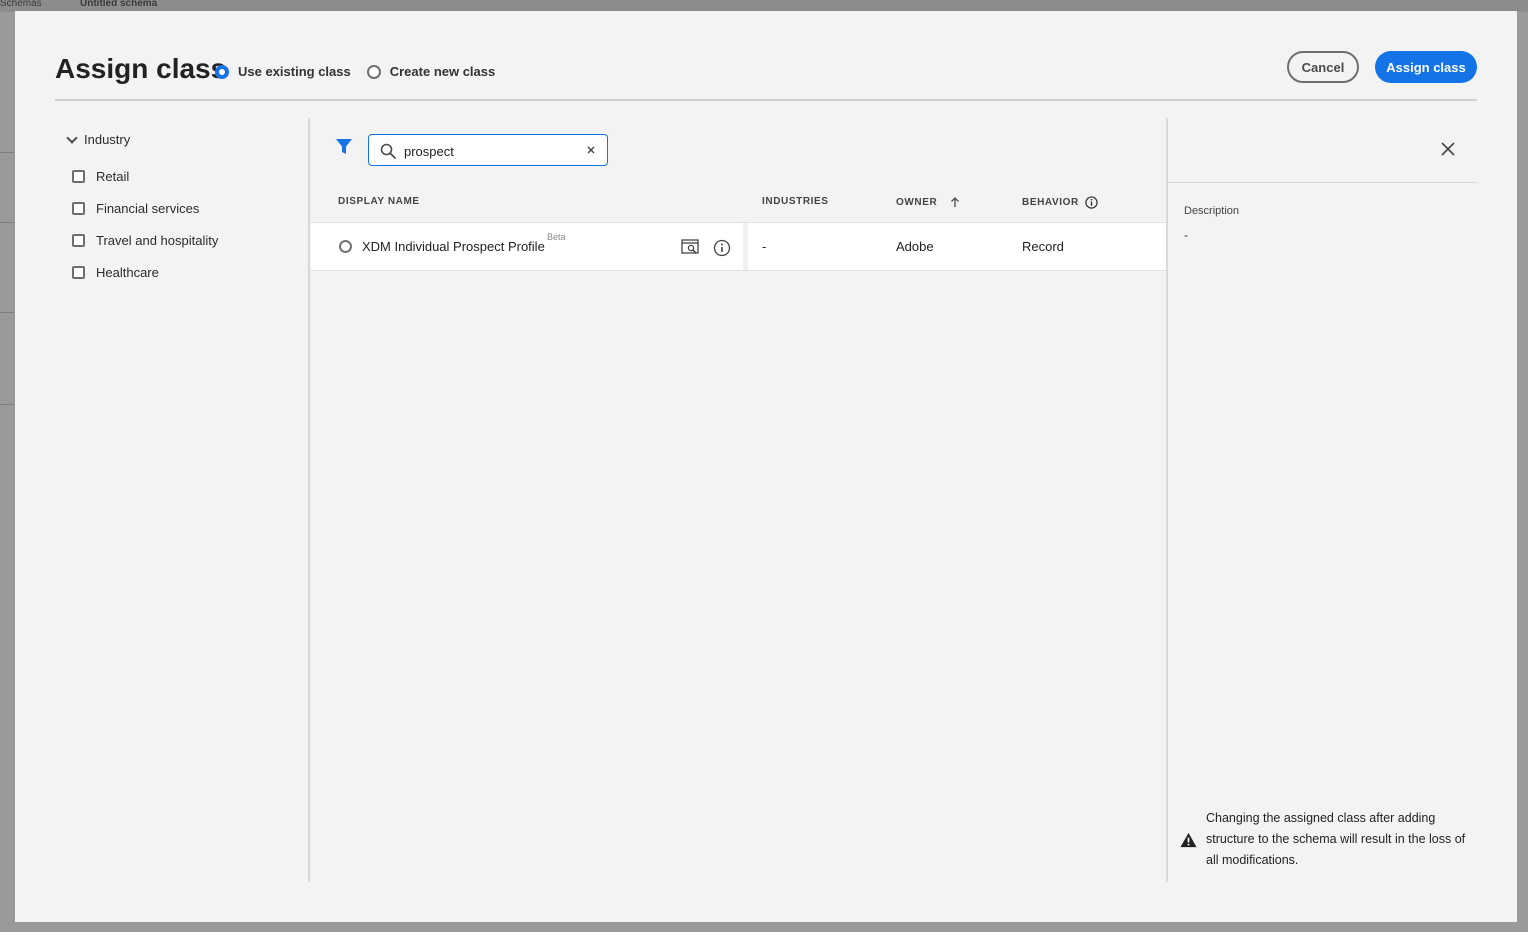  I want to click on filter-item-retail: Retail, so click(100, 176).